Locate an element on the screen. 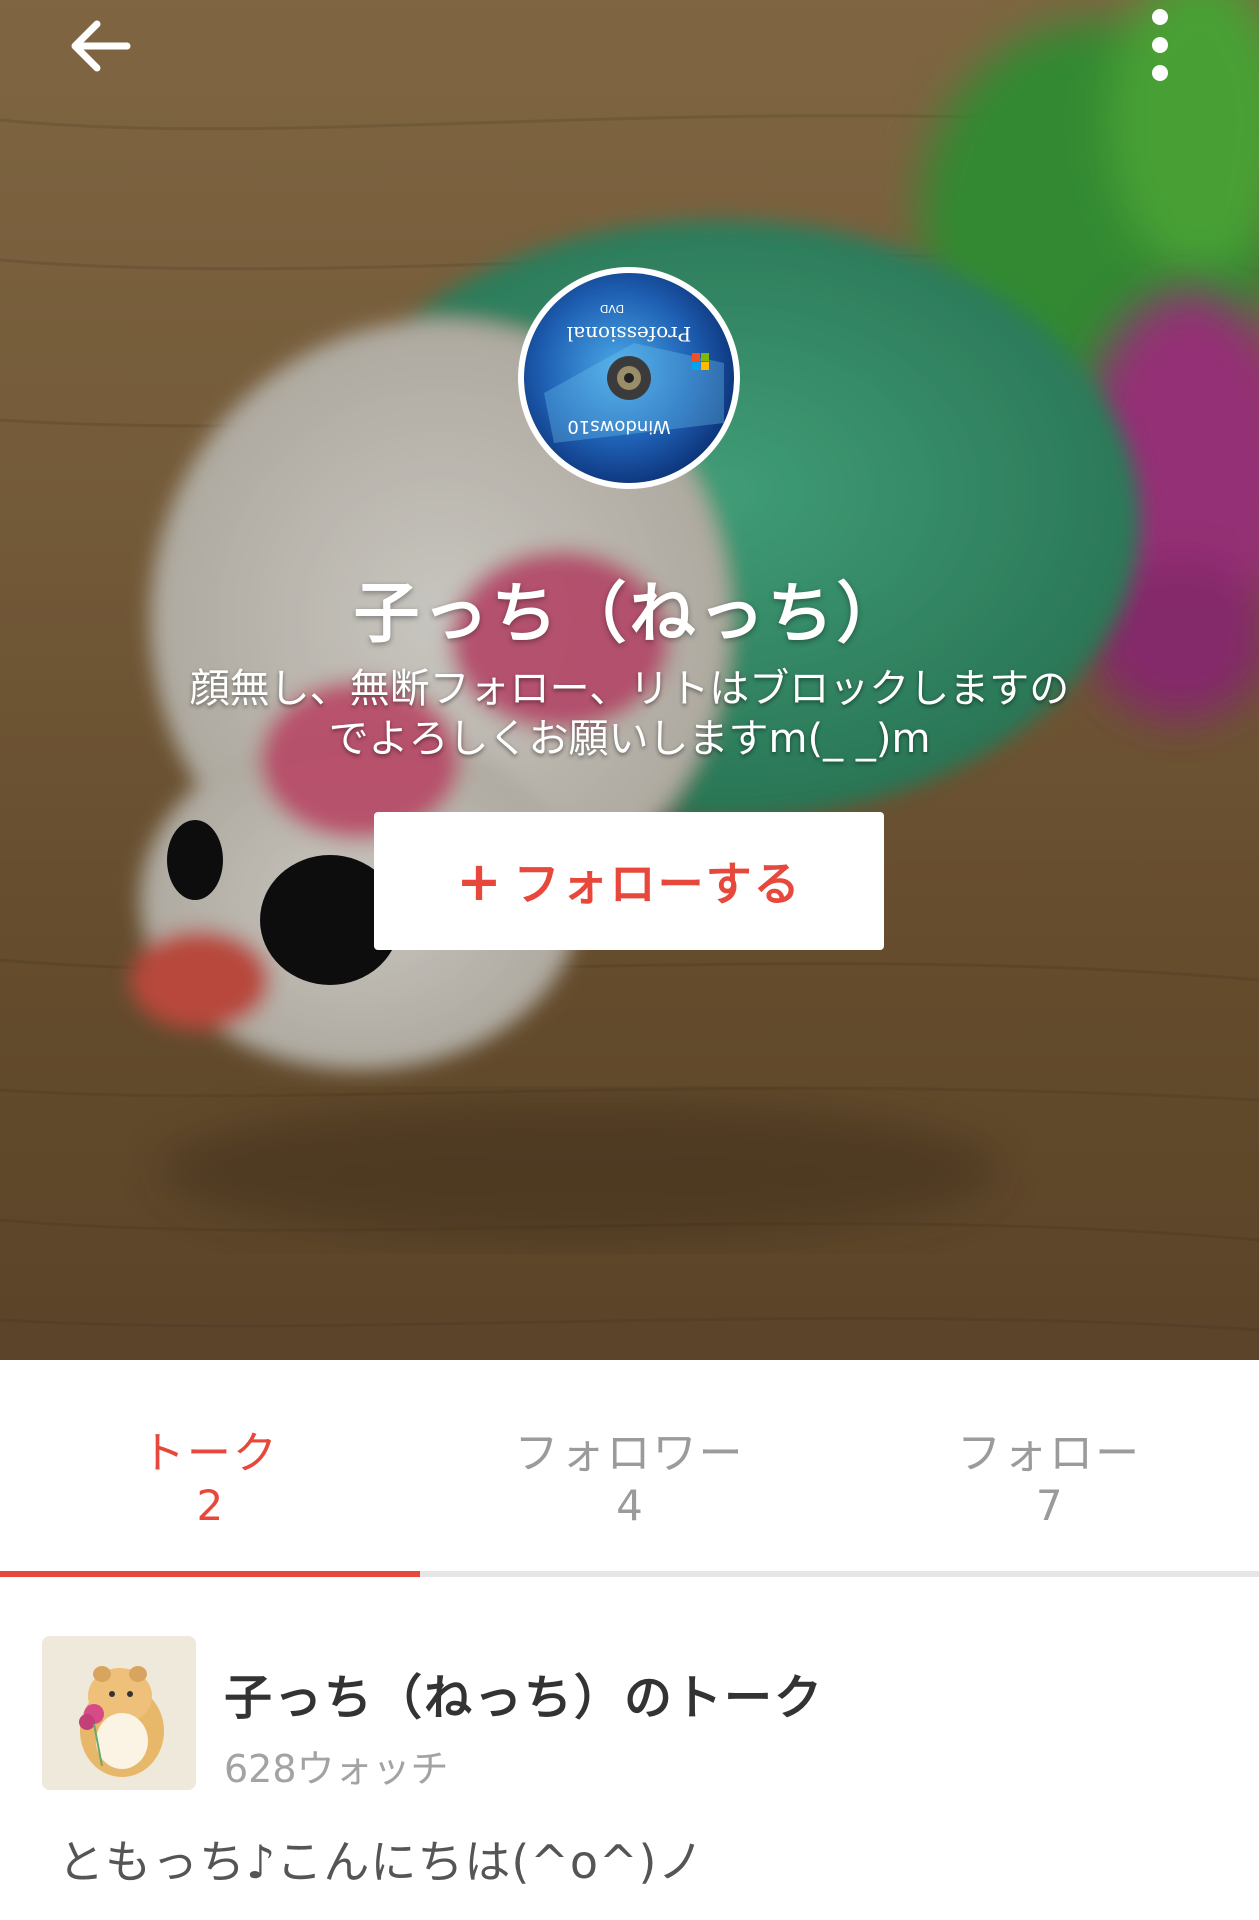  tab-followers: フォロワー 4 is located at coordinates (630, 1470).